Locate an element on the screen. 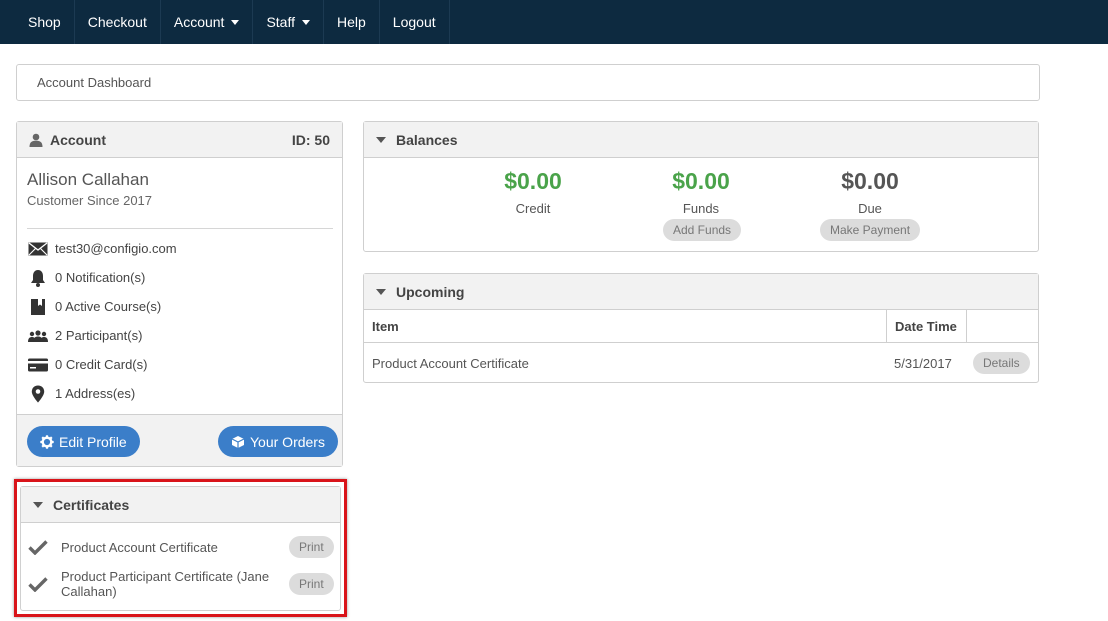  balances-panel-header: Balances is located at coordinates (701, 140).